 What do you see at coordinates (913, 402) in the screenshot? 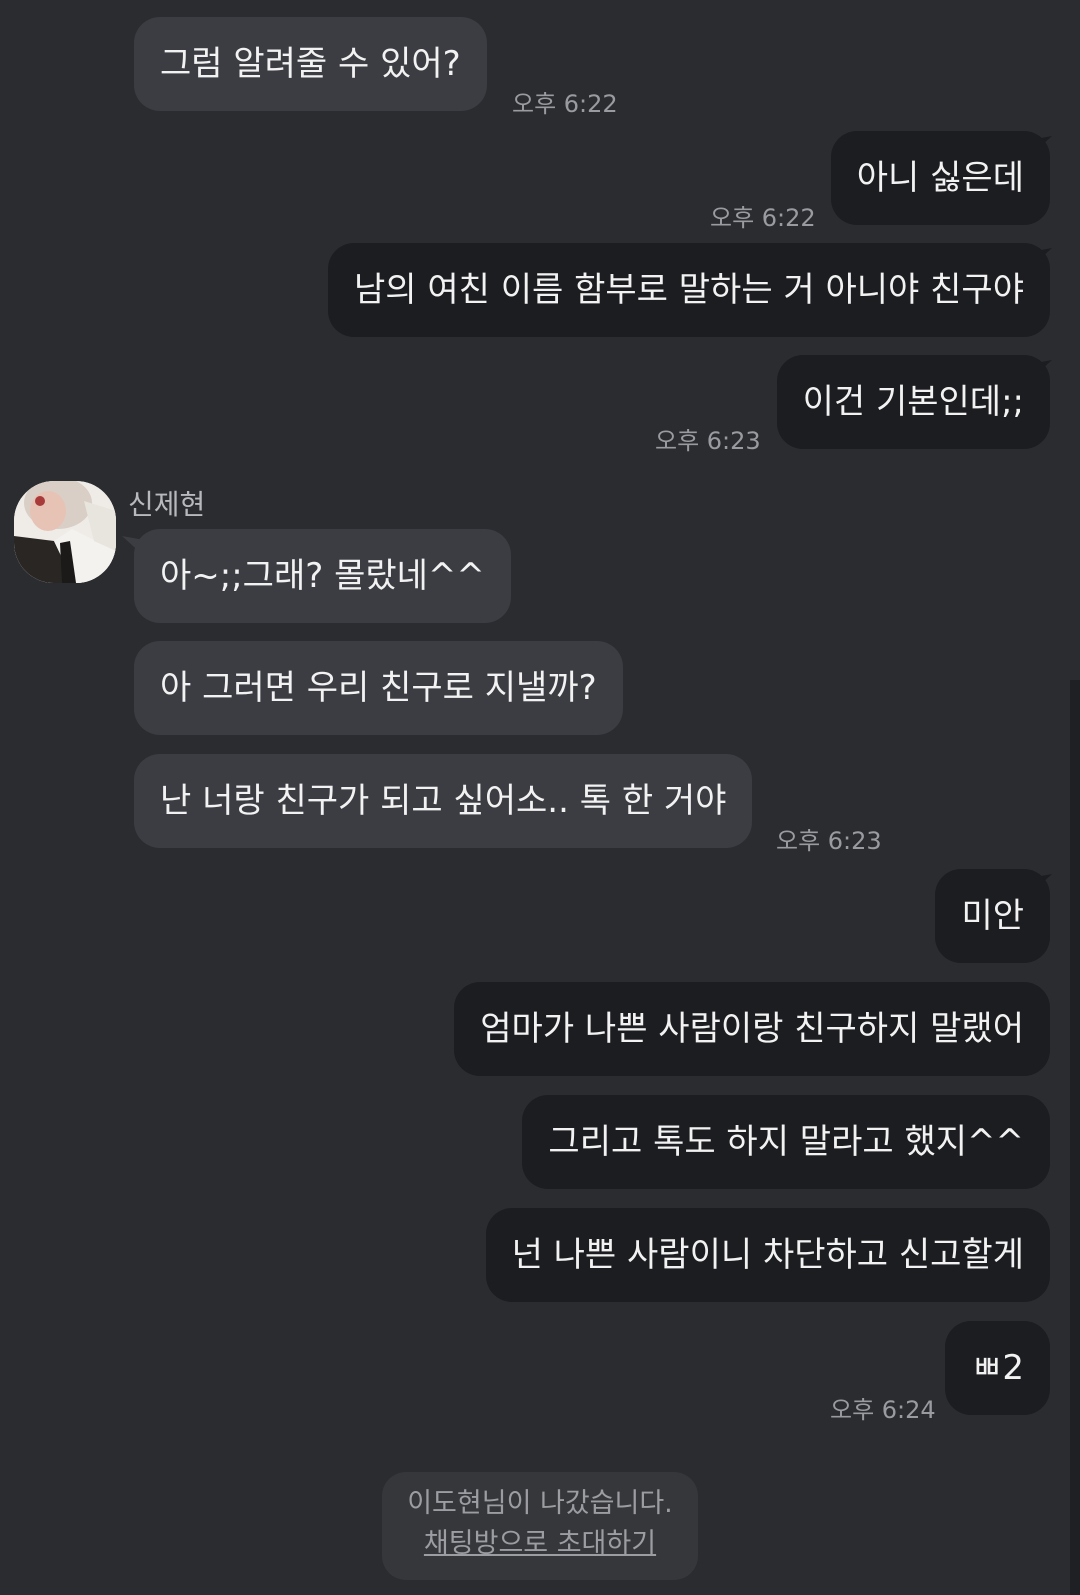
I see `message-bubble-outgoing: 이건 기본인데;;` at bounding box center [913, 402].